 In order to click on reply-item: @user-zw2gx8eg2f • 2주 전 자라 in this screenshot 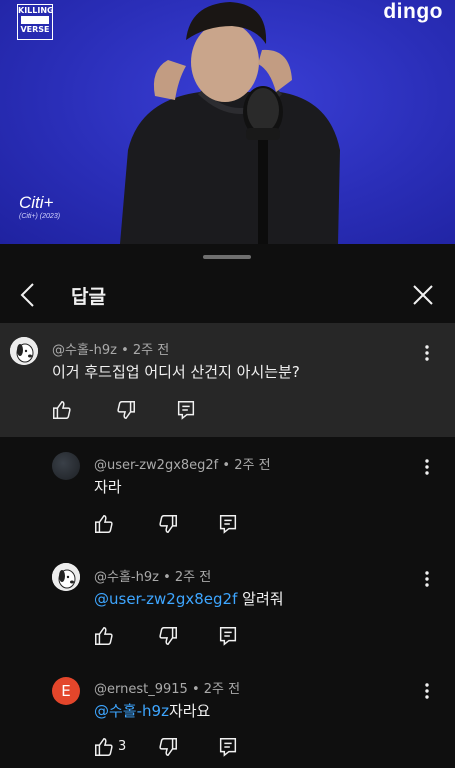, I will do `click(227, 500)`.